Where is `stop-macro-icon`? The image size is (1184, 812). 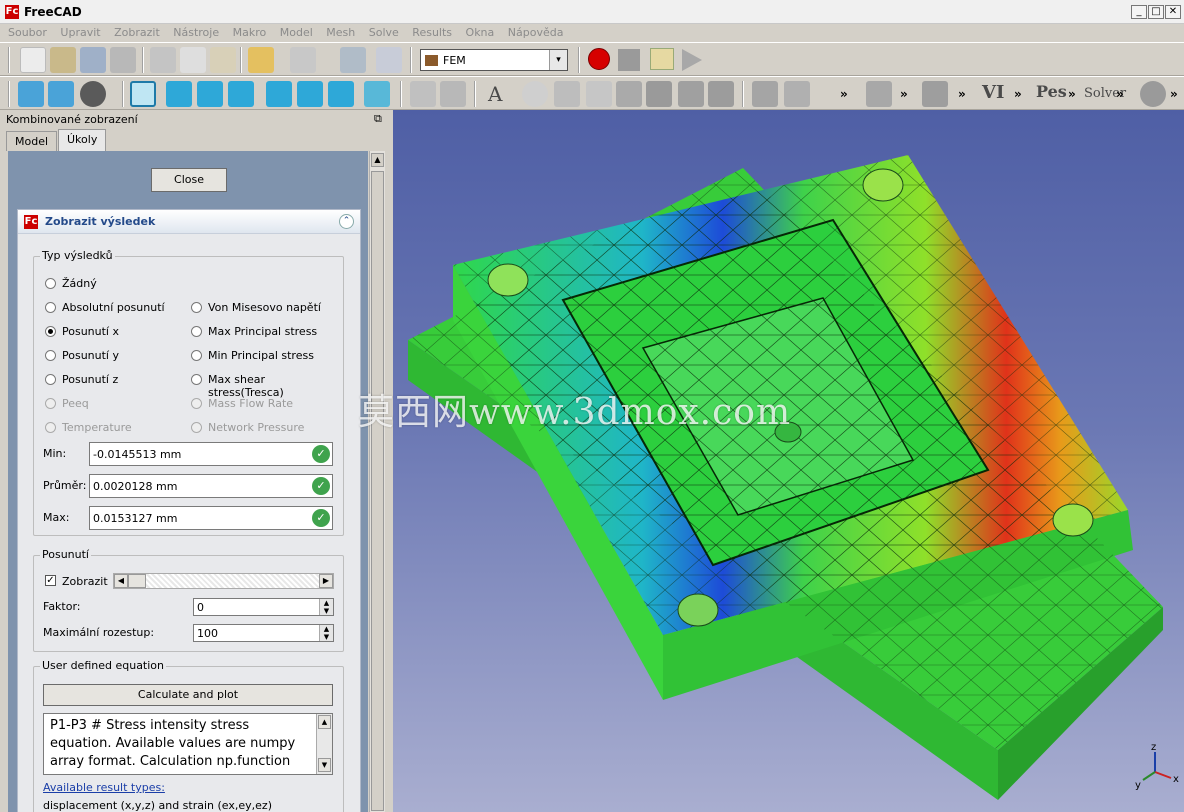
stop-macro-icon is located at coordinates (629, 60).